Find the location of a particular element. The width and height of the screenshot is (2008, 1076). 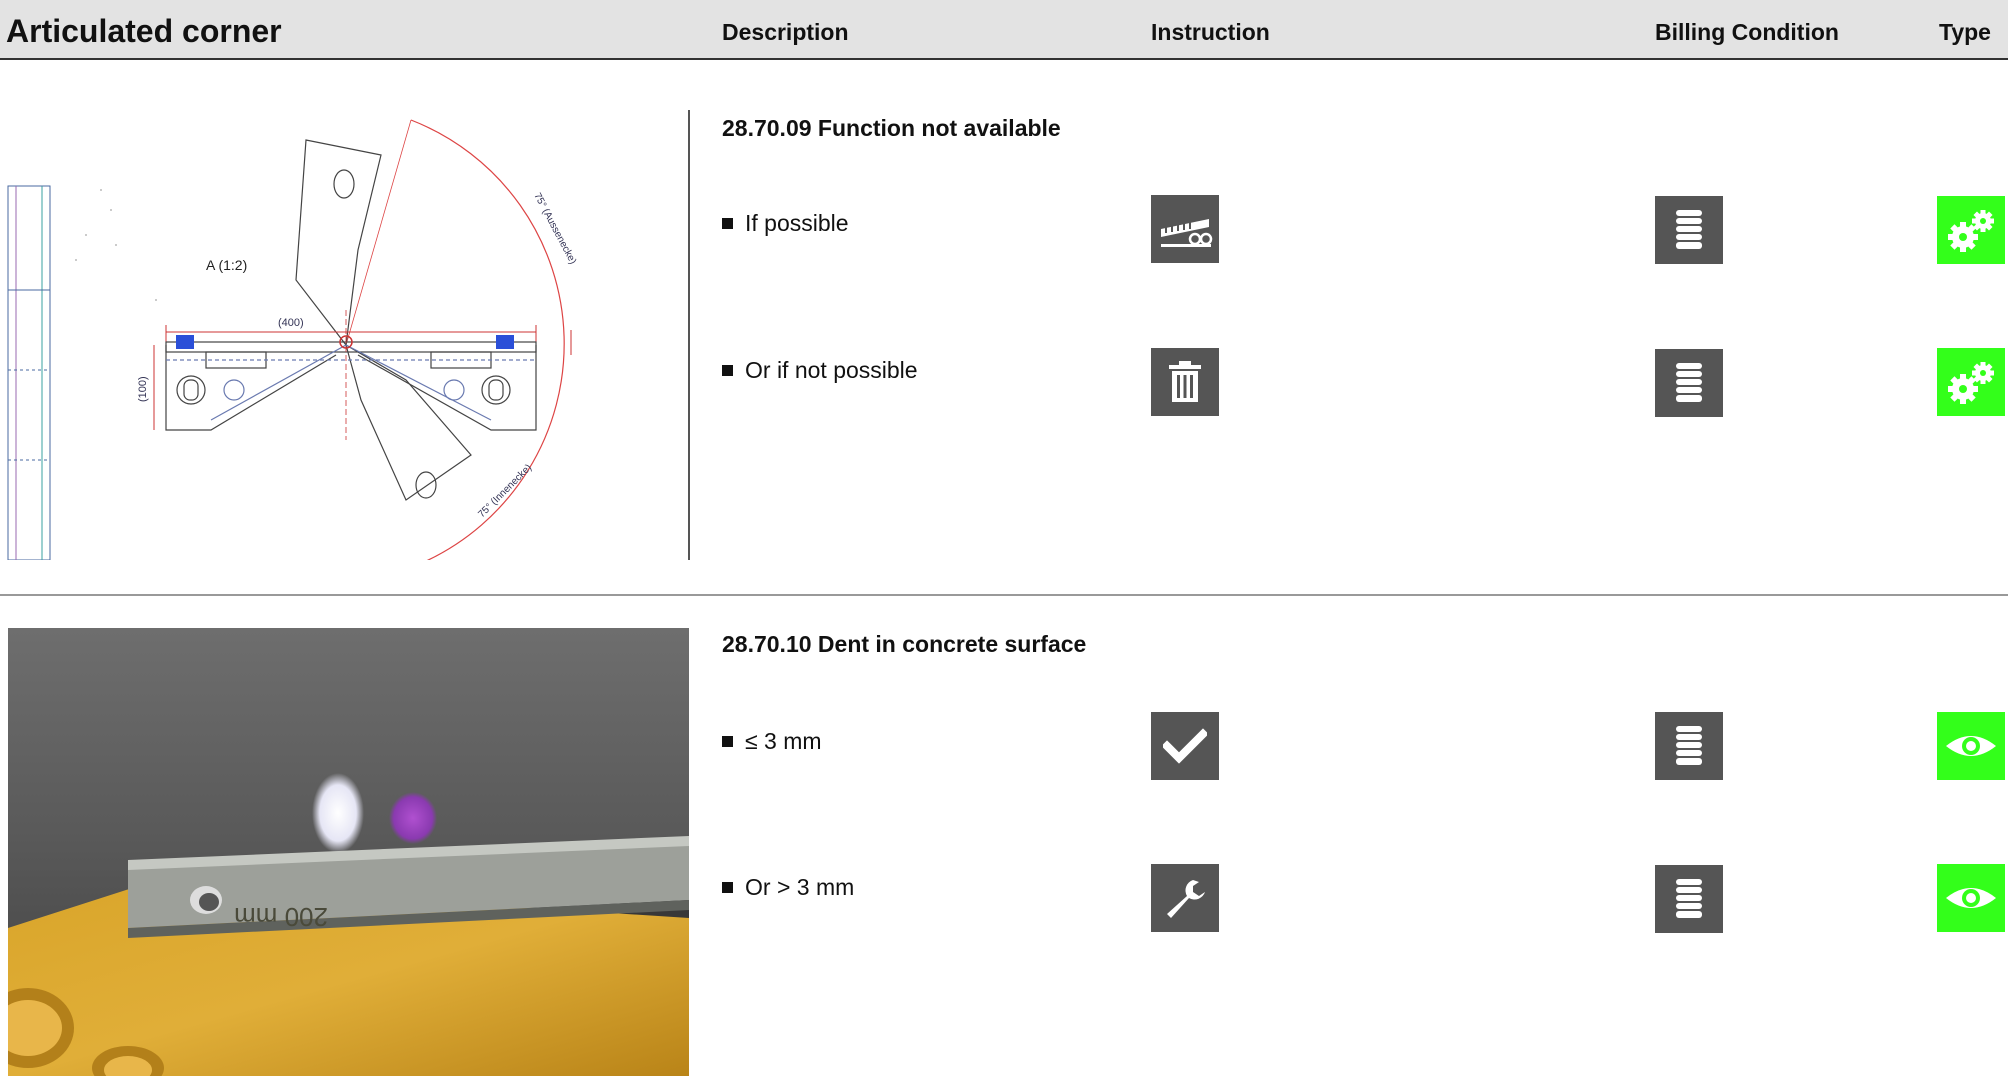

grinding-machine-icon is located at coordinates (1185, 229).